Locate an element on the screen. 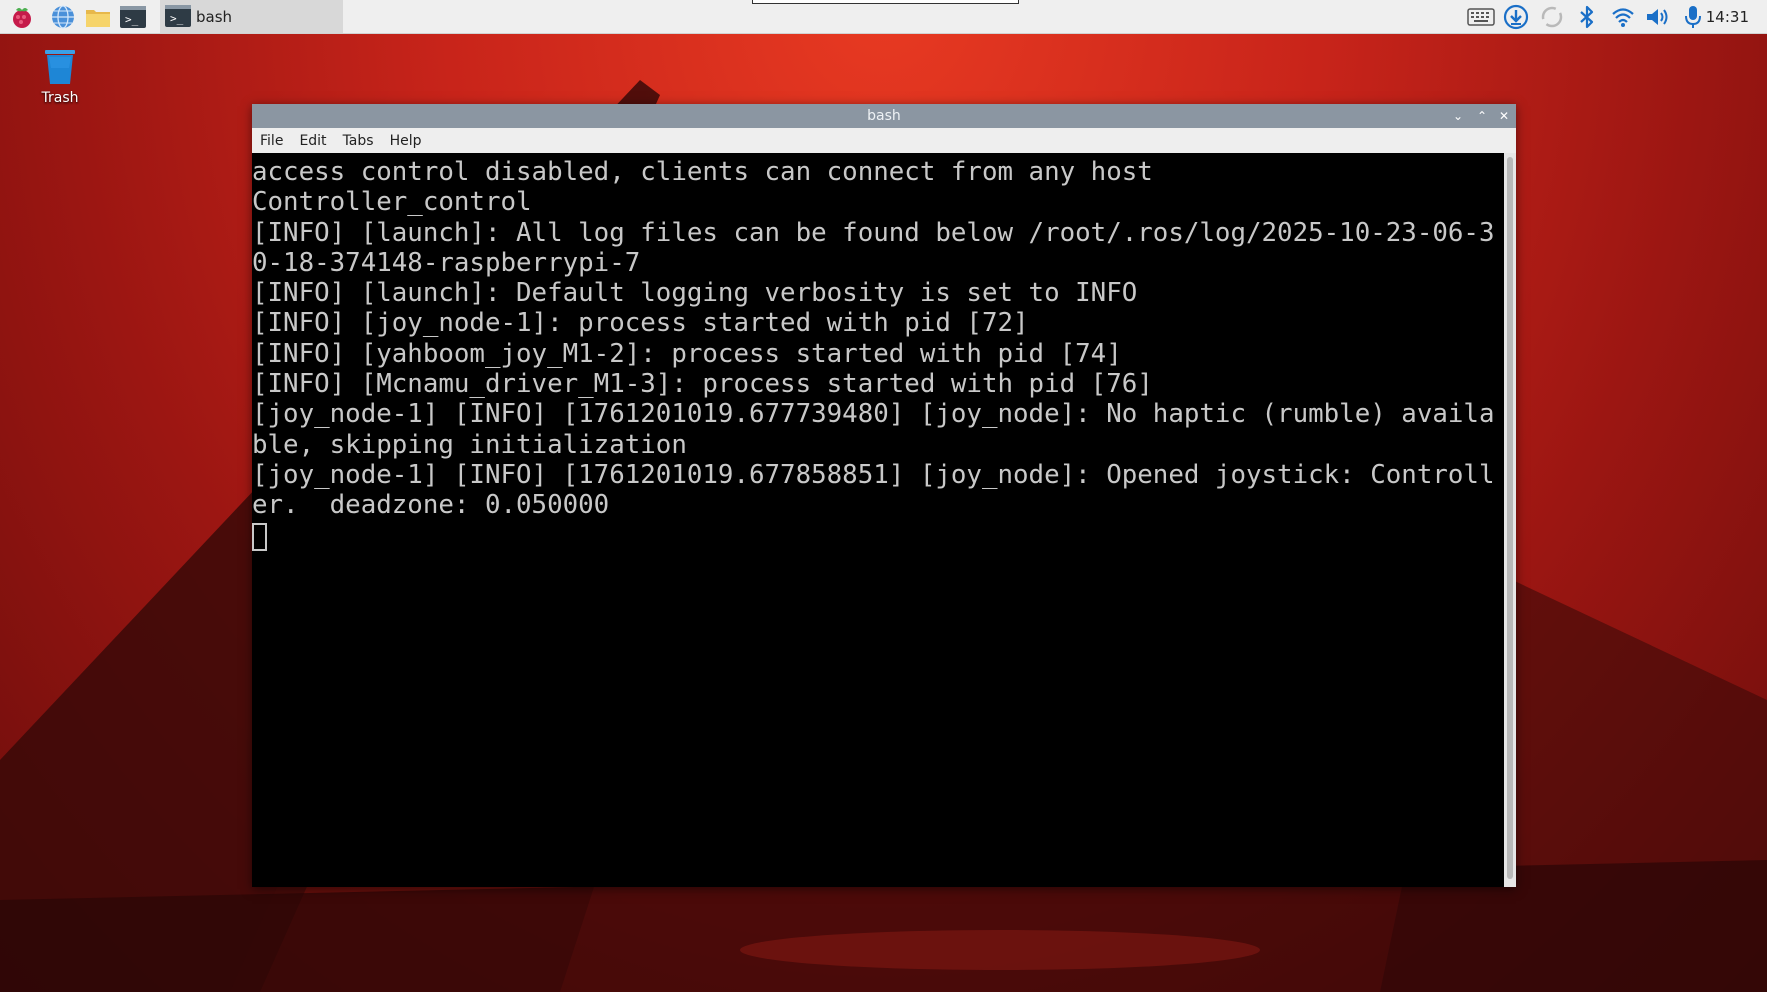 Image resolution: width=1767 pixels, height=992 pixels. taskbar-hidden-panel is located at coordinates (885, 2).